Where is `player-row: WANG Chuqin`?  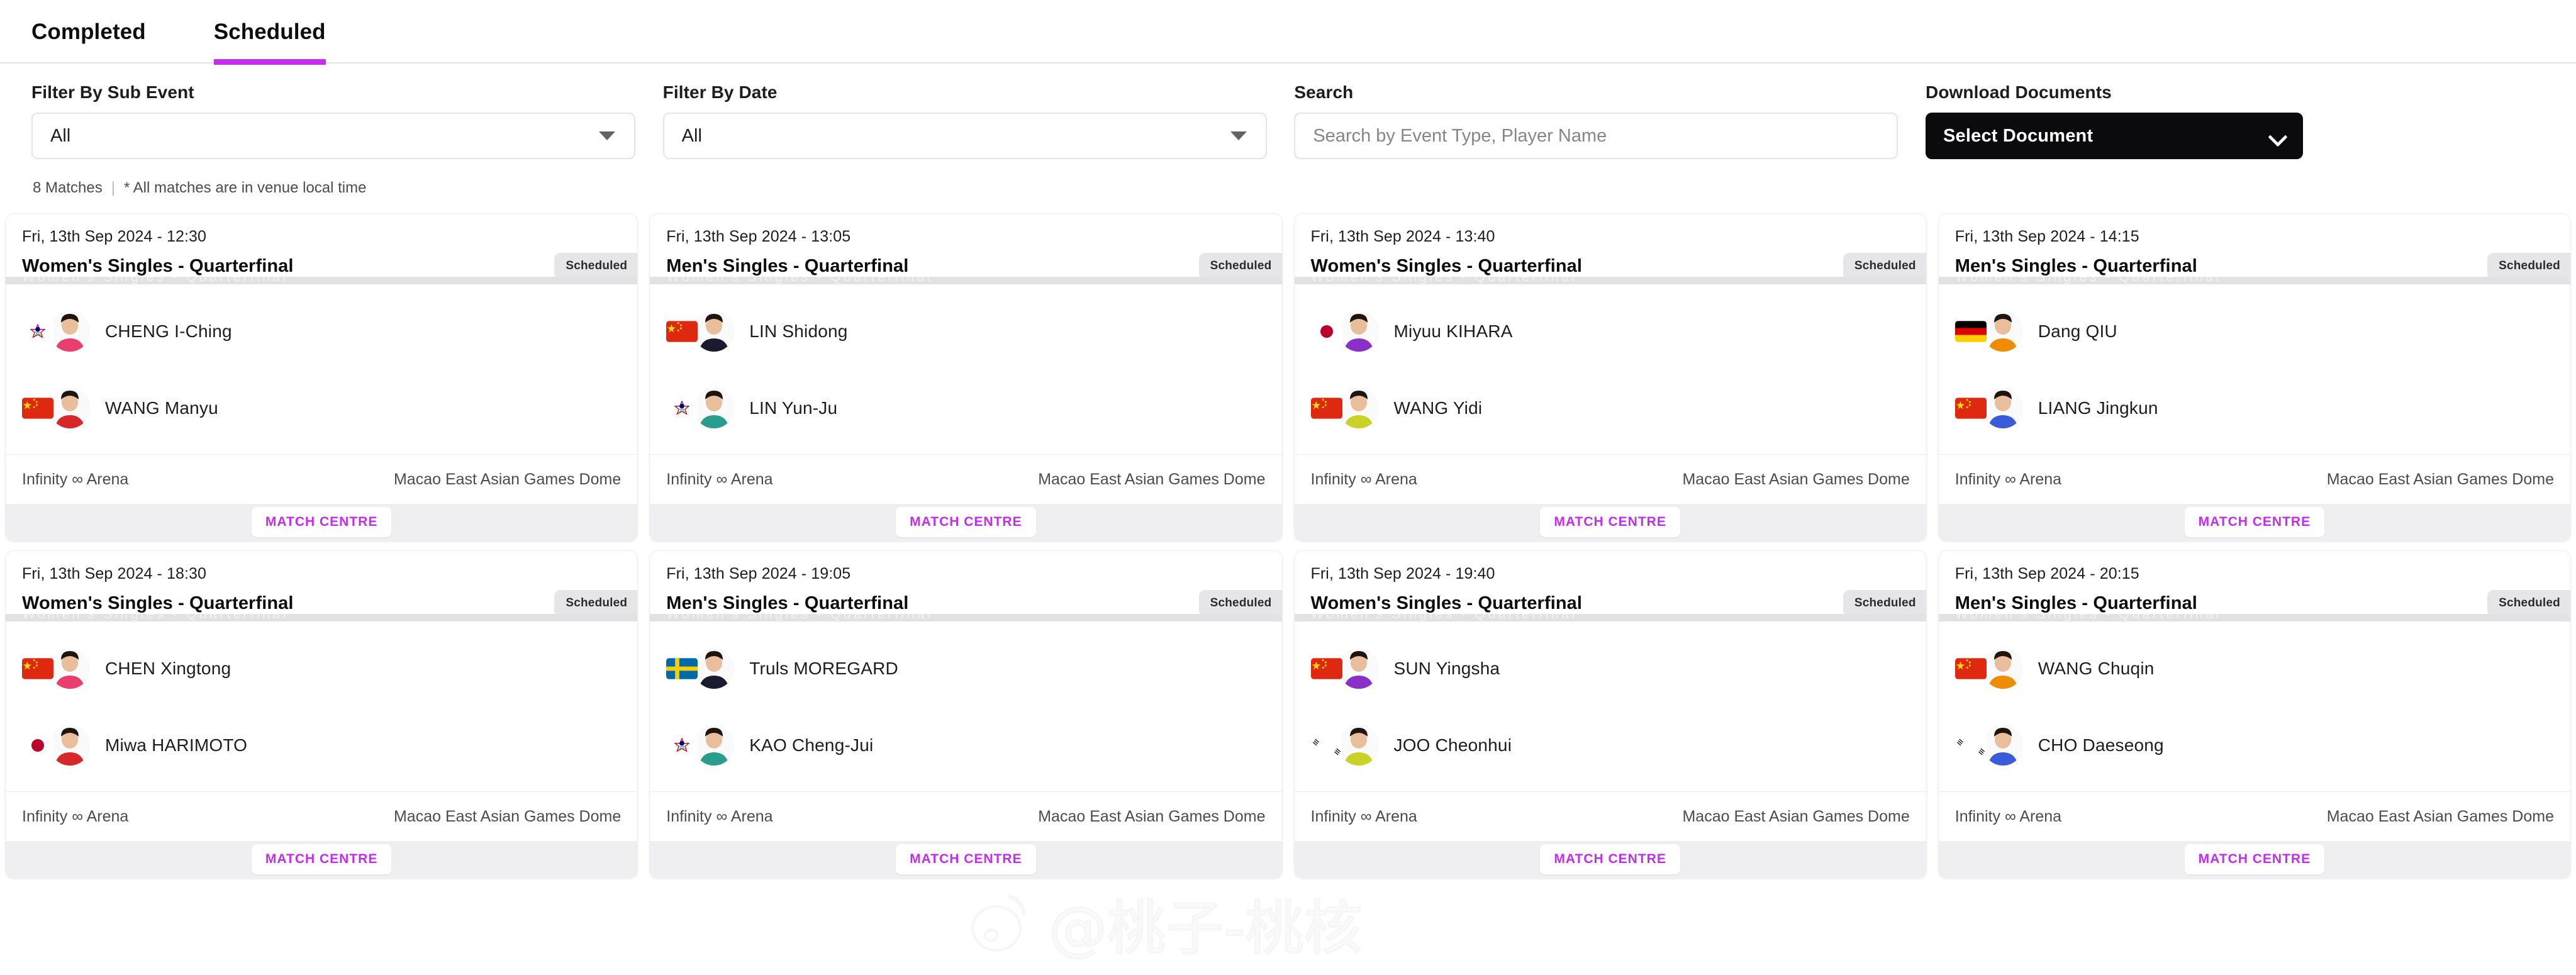
player-row: WANG Chuqin is located at coordinates (2254, 668).